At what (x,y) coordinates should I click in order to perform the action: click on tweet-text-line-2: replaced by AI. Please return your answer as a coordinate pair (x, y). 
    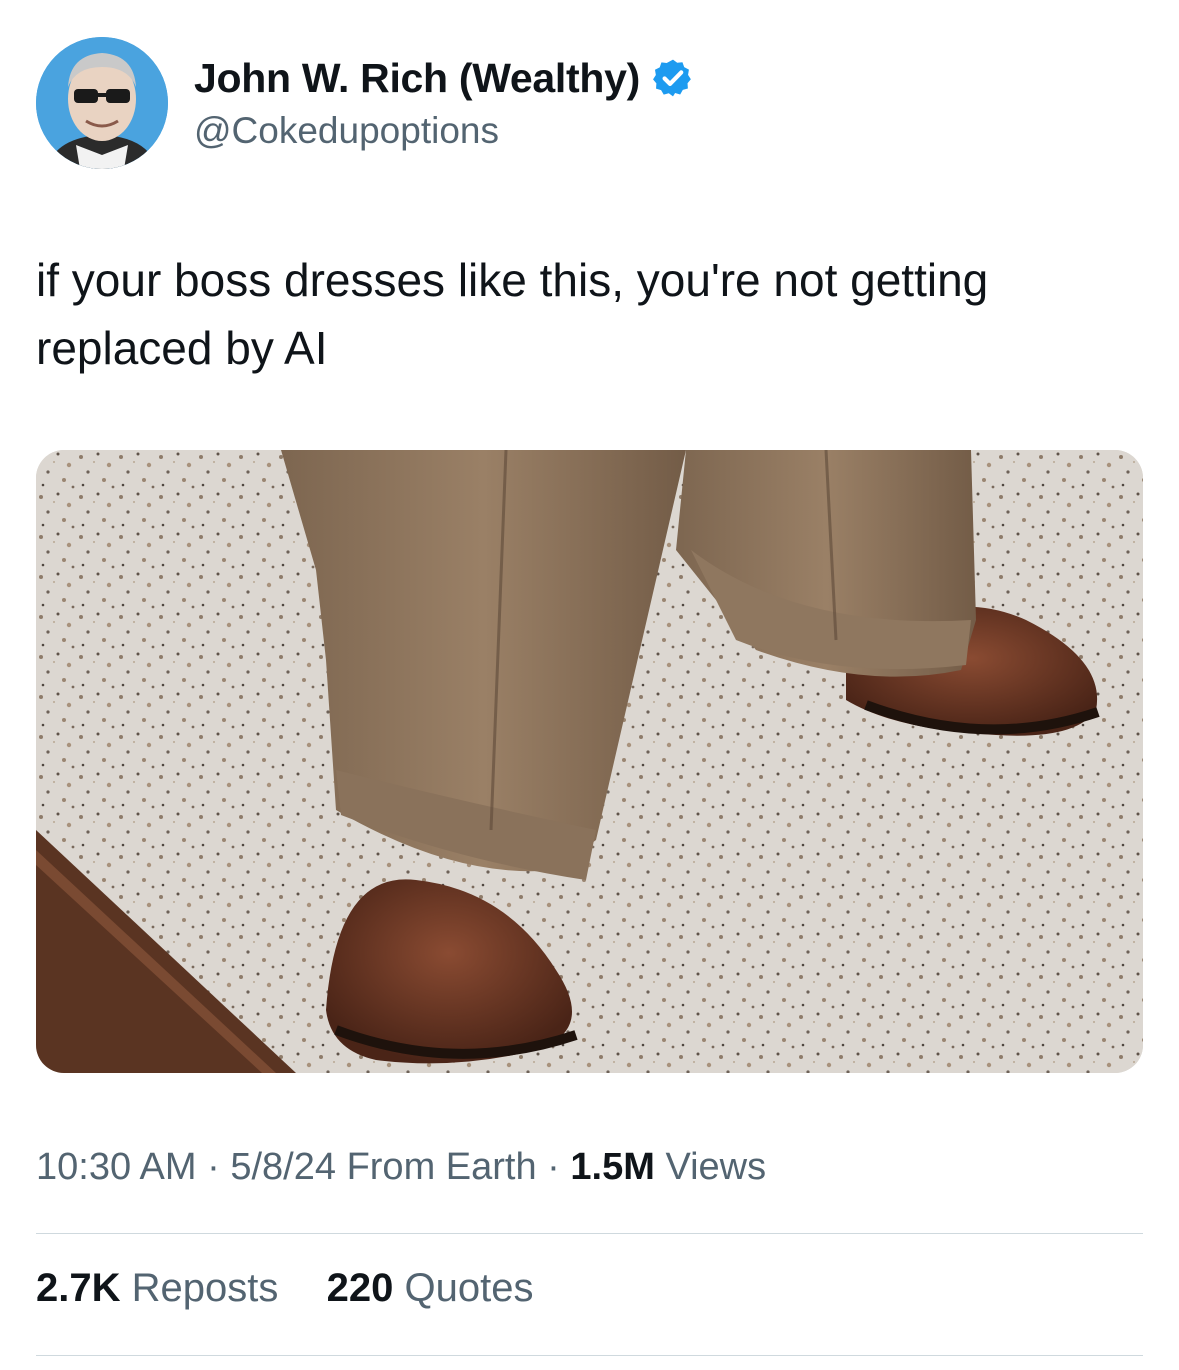
    Looking at the image, I should click on (182, 348).